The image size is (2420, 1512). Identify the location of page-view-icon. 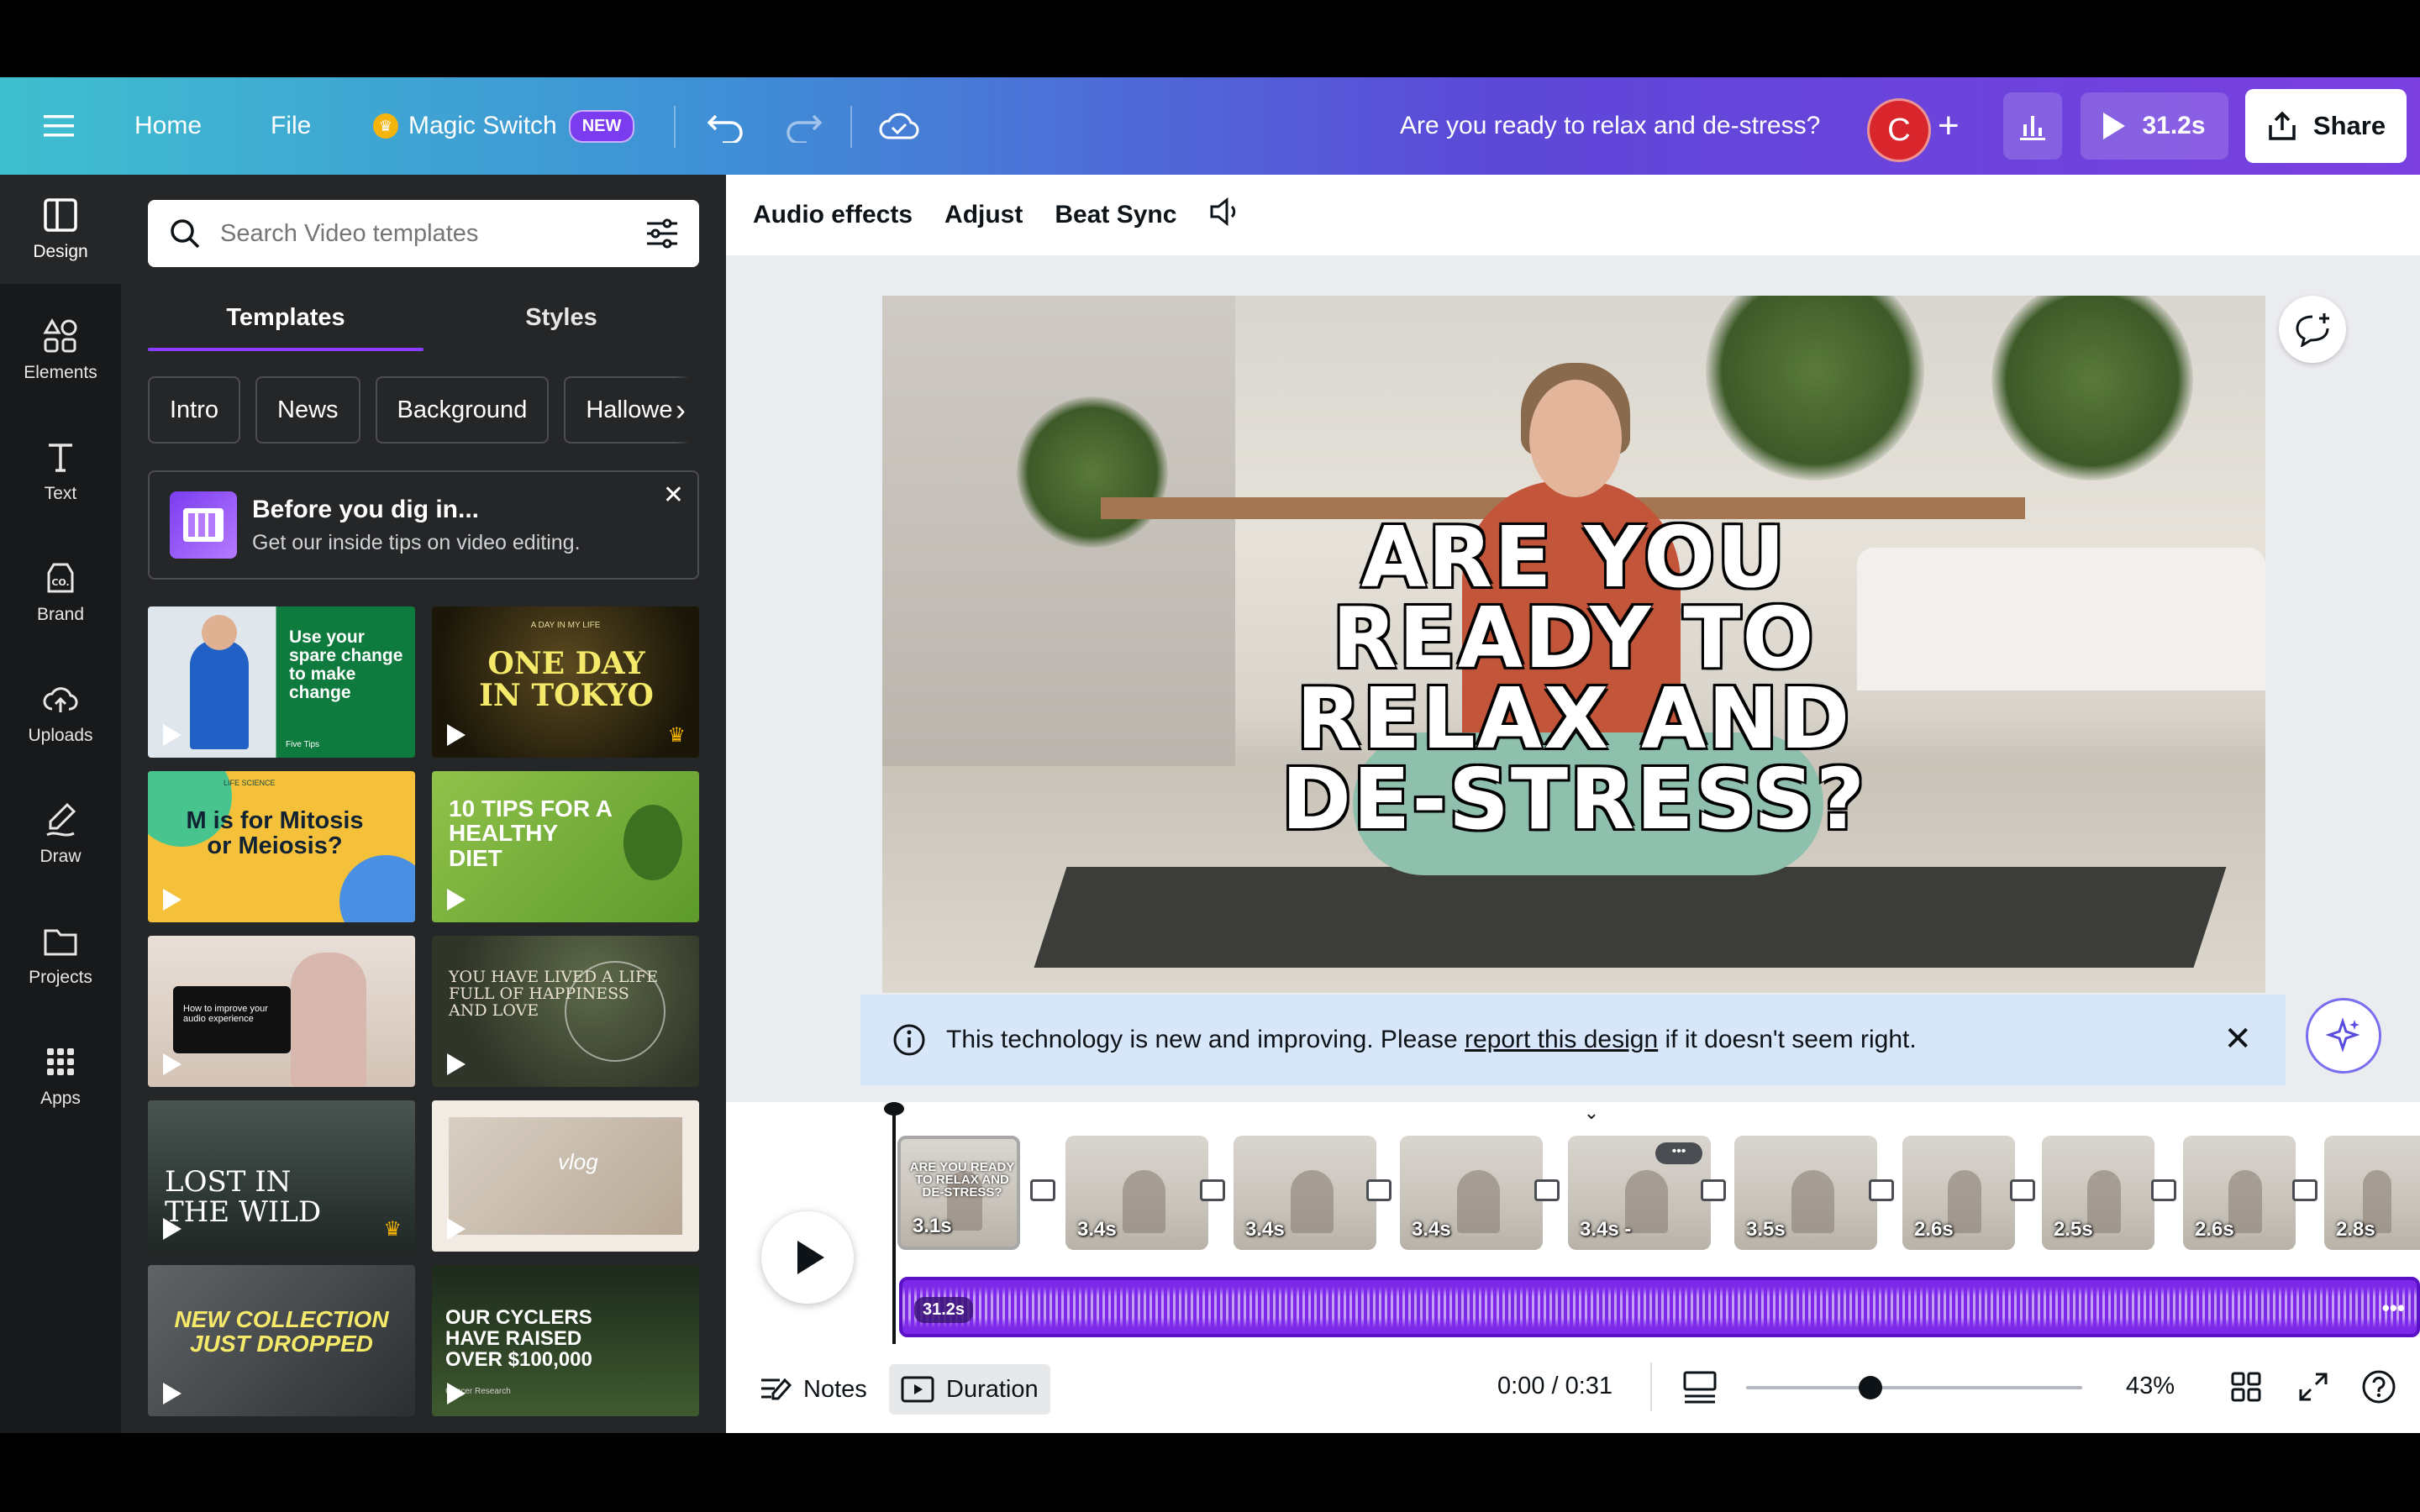
(1700, 1390).